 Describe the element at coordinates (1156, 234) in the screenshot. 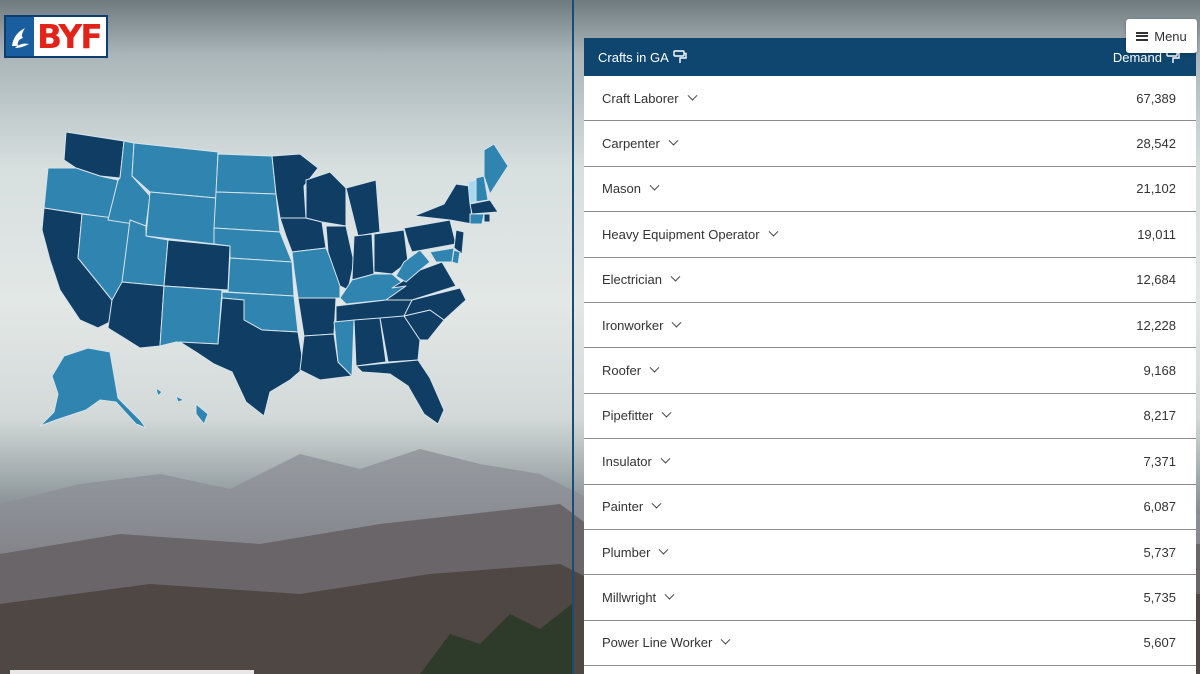

I see `demand-value: 19,011` at that location.